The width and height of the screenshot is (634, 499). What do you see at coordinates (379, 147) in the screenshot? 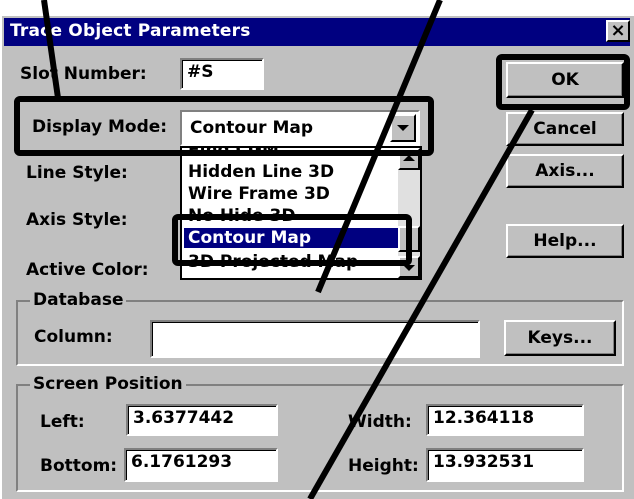
I see `arrow-line-contour-map` at bounding box center [379, 147].